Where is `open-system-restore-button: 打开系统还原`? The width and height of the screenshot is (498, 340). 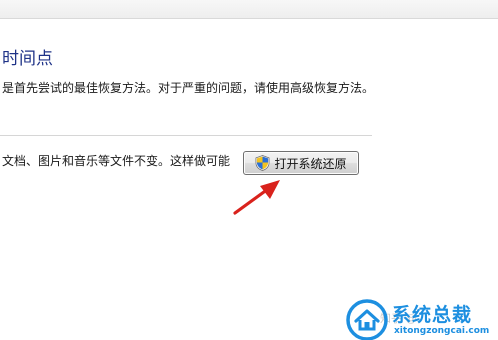 open-system-restore-button: 打开系统还原 is located at coordinates (301, 163).